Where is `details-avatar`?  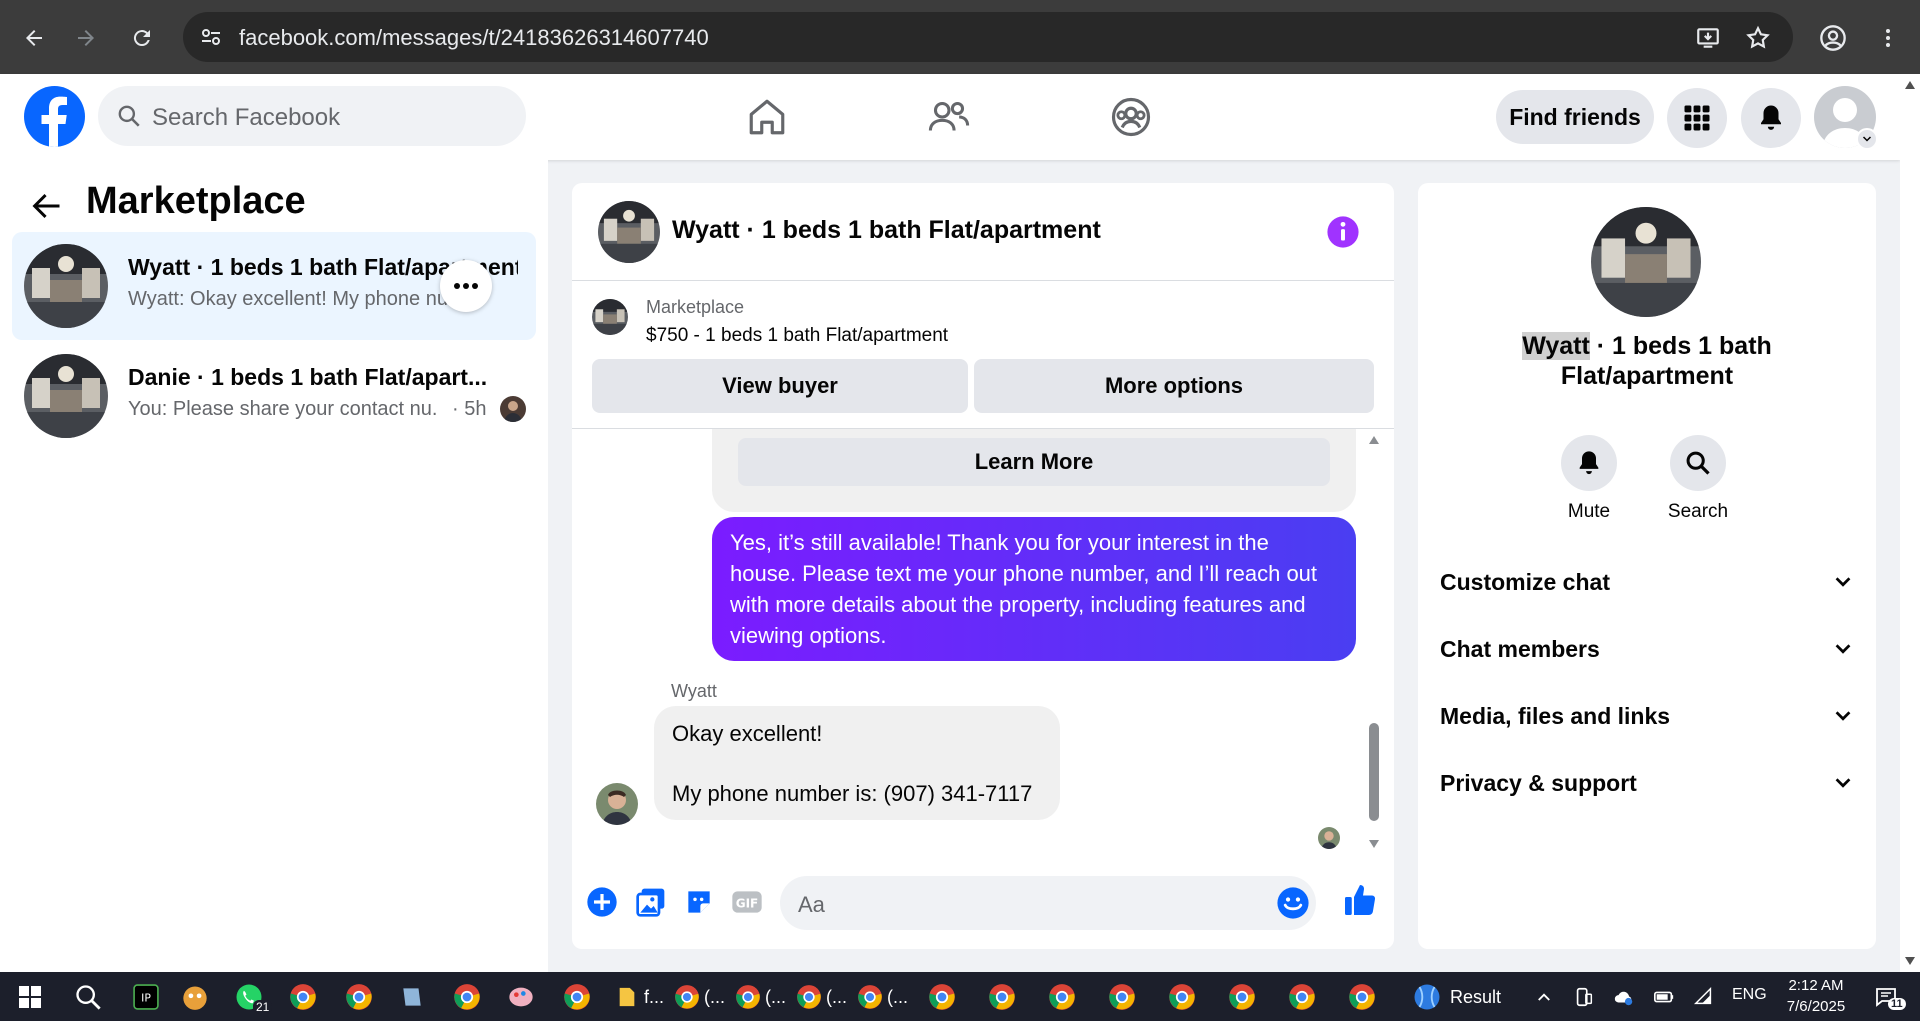 details-avatar is located at coordinates (1646, 262).